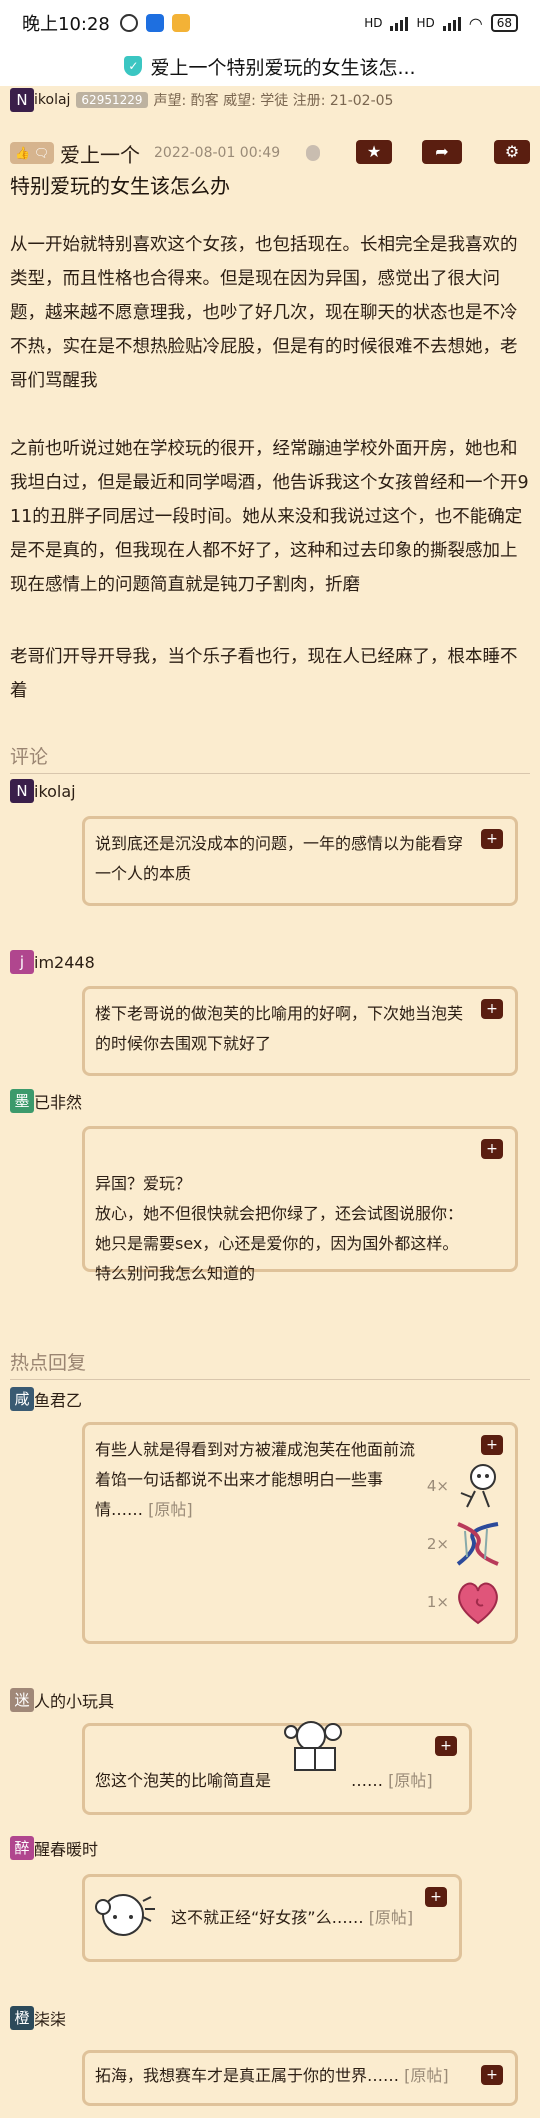 This screenshot has height=2118, width=540. Describe the element at coordinates (373, 23) in the screenshot. I see `hd-signal-label: HD` at that location.